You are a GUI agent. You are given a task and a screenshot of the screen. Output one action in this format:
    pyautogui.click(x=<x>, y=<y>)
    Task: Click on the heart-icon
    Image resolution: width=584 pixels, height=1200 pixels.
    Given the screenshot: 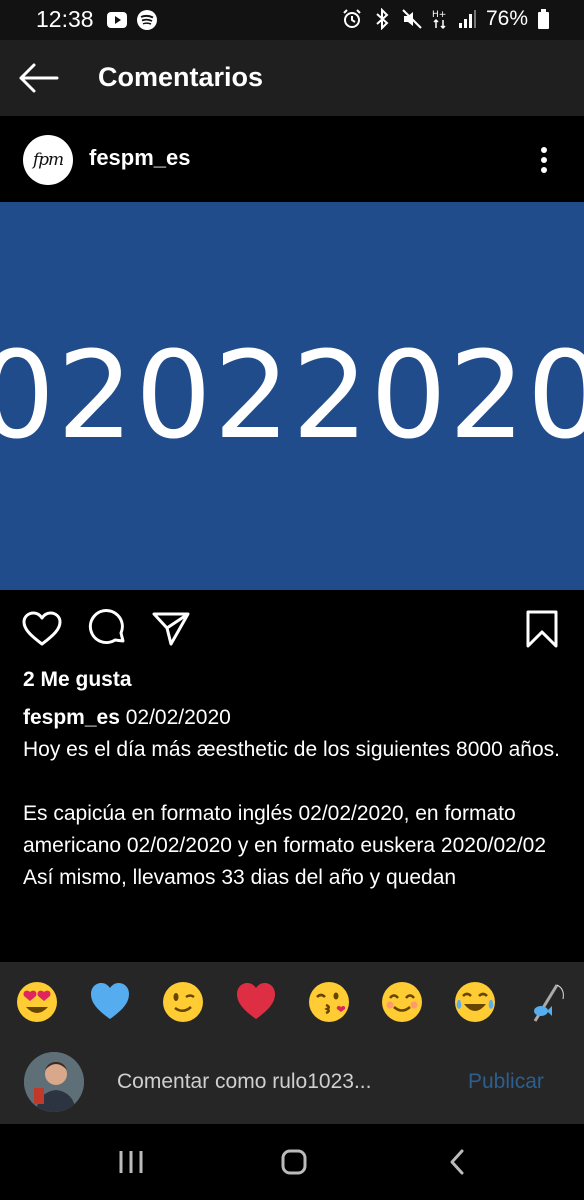 What is the action you would take?
    pyautogui.click(x=42, y=628)
    